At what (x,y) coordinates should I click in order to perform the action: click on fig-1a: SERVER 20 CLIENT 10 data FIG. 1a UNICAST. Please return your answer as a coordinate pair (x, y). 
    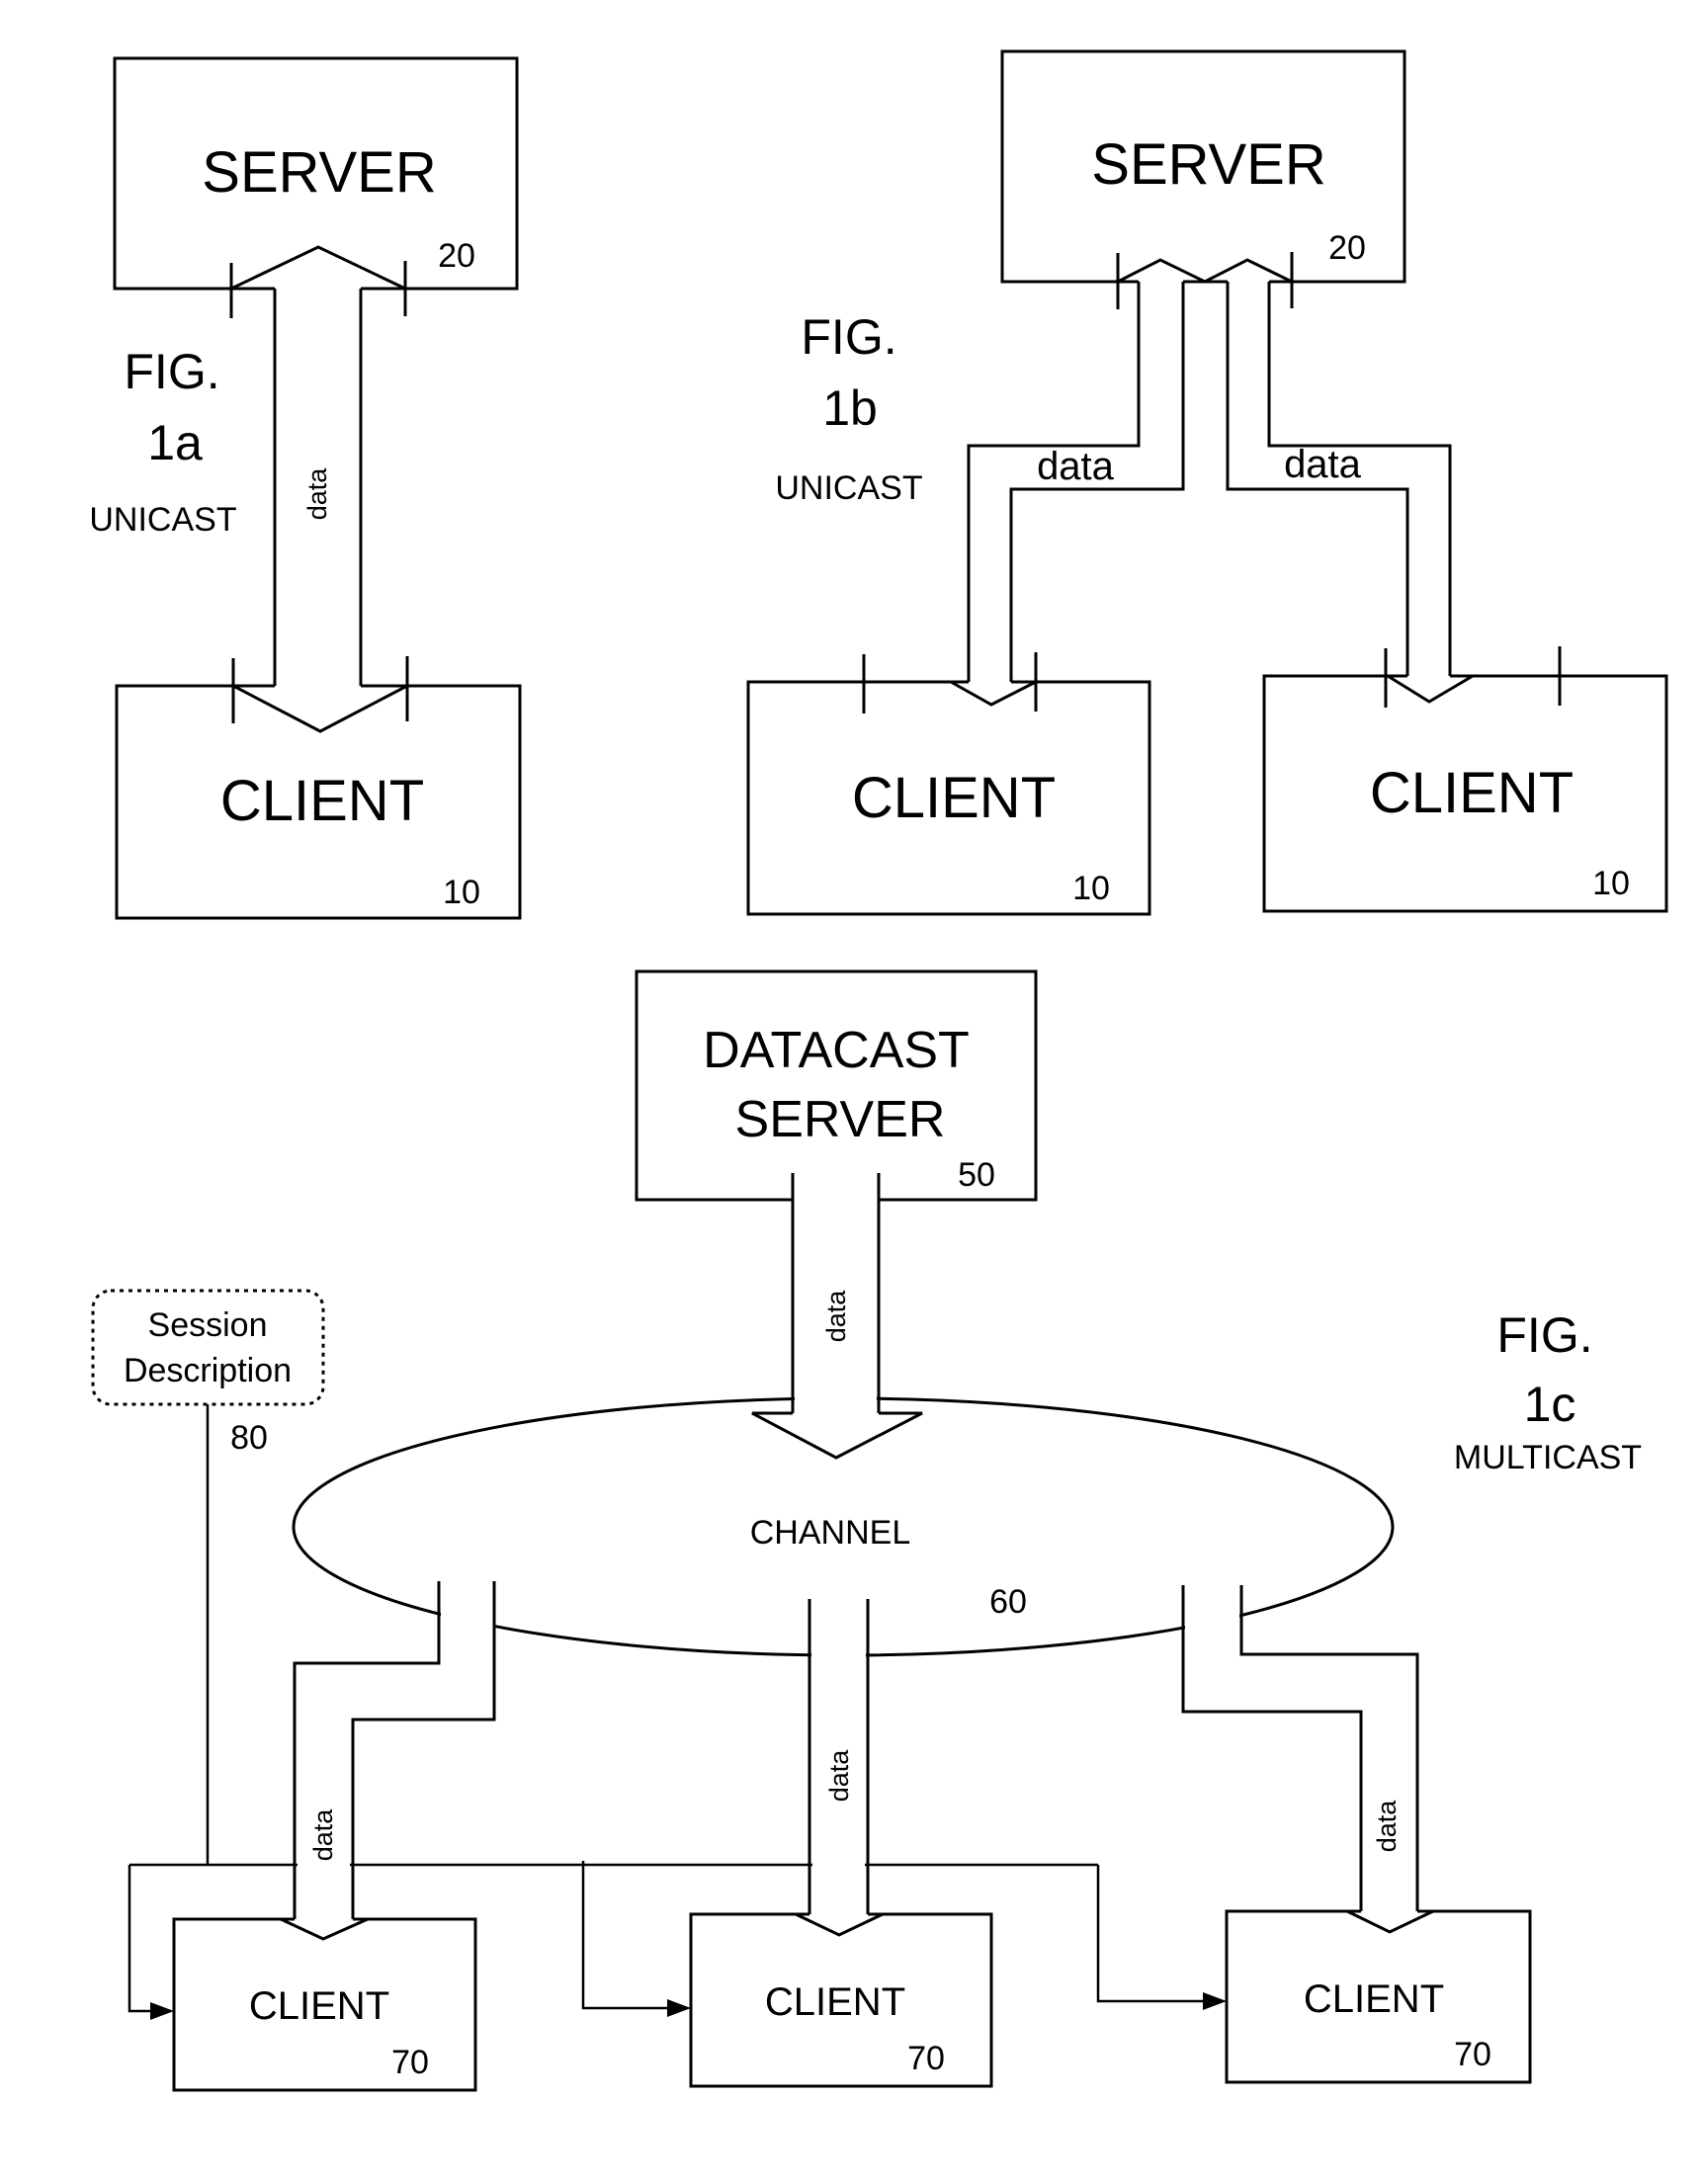
    Looking at the image, I should click on (305, 488).